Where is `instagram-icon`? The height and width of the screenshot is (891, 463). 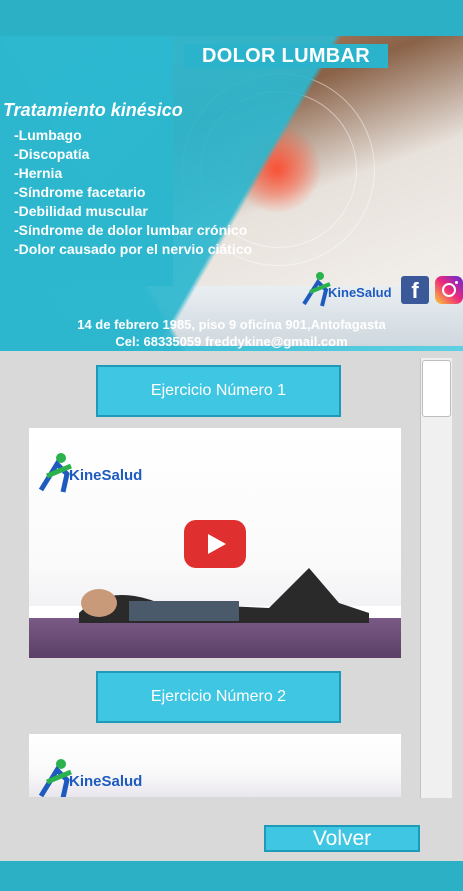
instagram-icon is located at coordinates (449, 290).